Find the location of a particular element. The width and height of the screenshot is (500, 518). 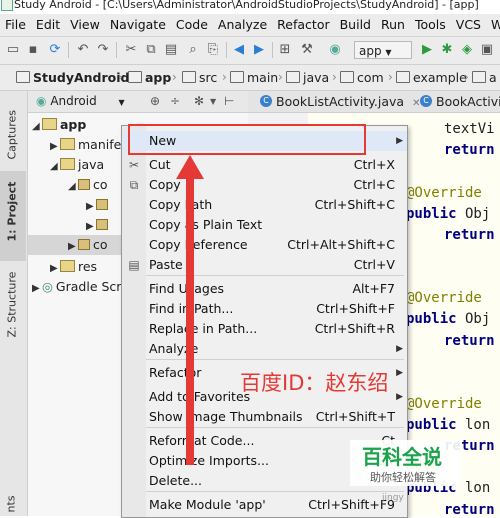

captures-tab: Captures is located at coordinates (12, 133).